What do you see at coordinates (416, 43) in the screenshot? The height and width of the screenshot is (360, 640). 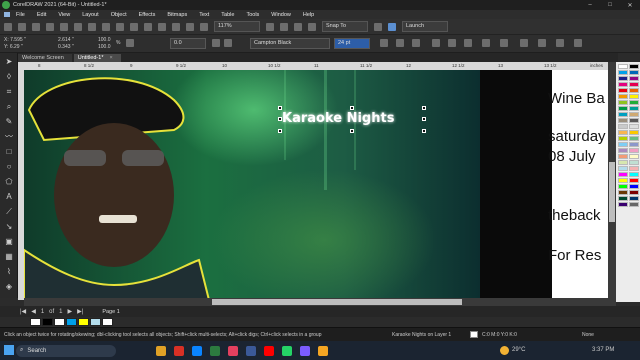 I see `underline-icon` at bounding box center [416, 43].